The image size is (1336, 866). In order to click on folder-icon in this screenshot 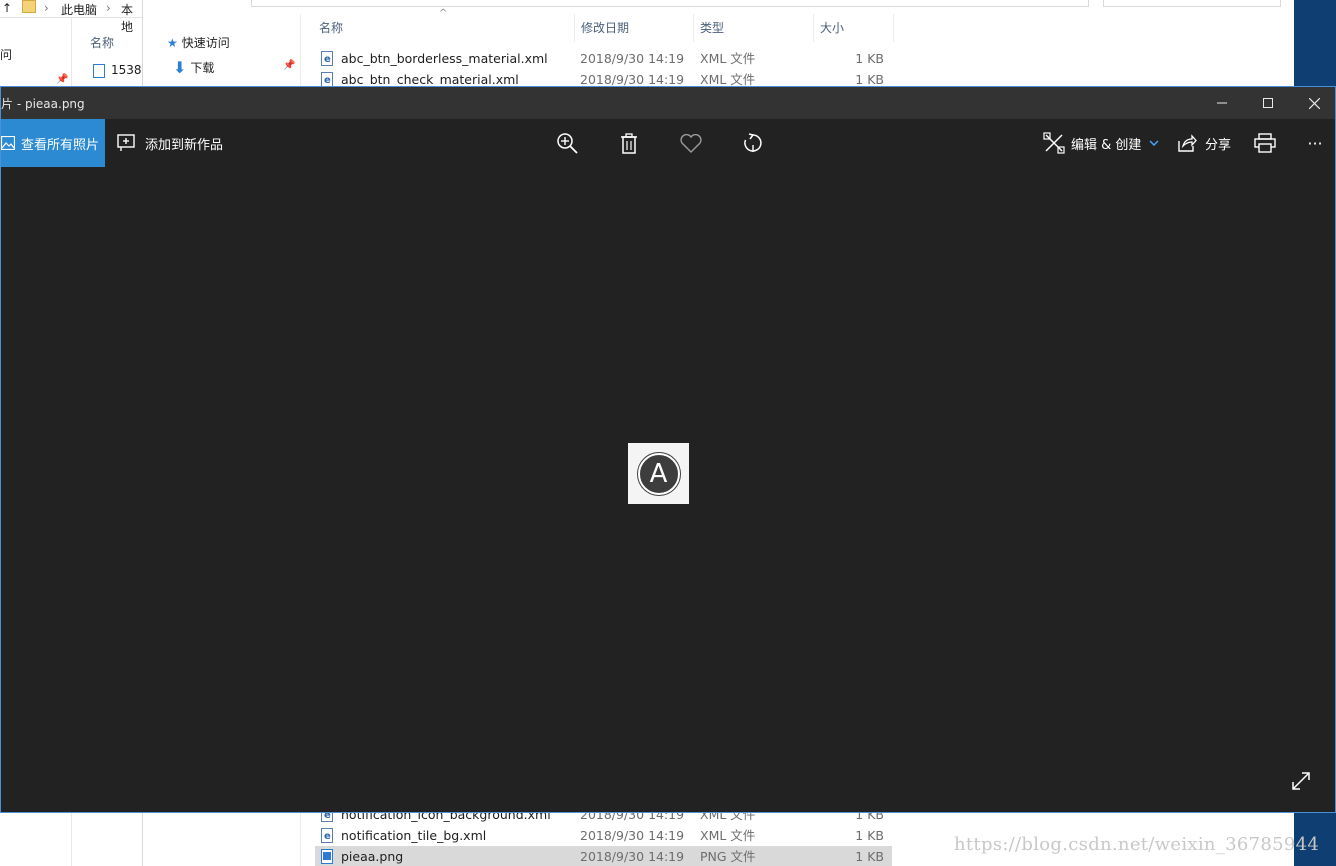, I will do `click(29, 6)`.